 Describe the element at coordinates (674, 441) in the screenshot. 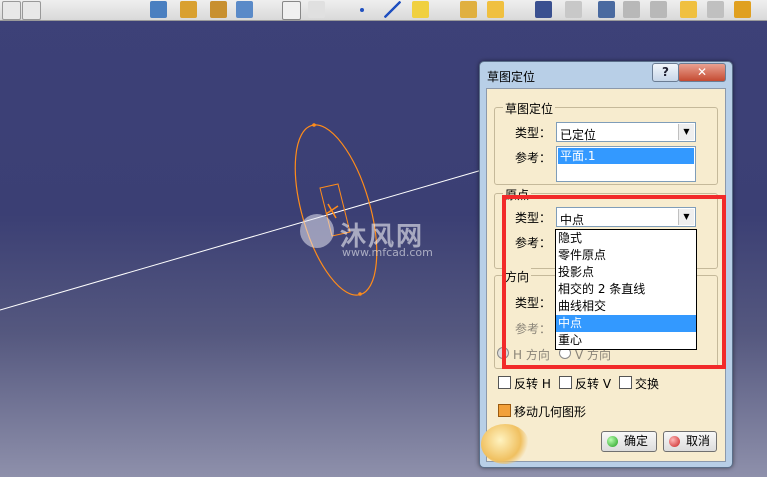

I see `cancel-icon` at that location.